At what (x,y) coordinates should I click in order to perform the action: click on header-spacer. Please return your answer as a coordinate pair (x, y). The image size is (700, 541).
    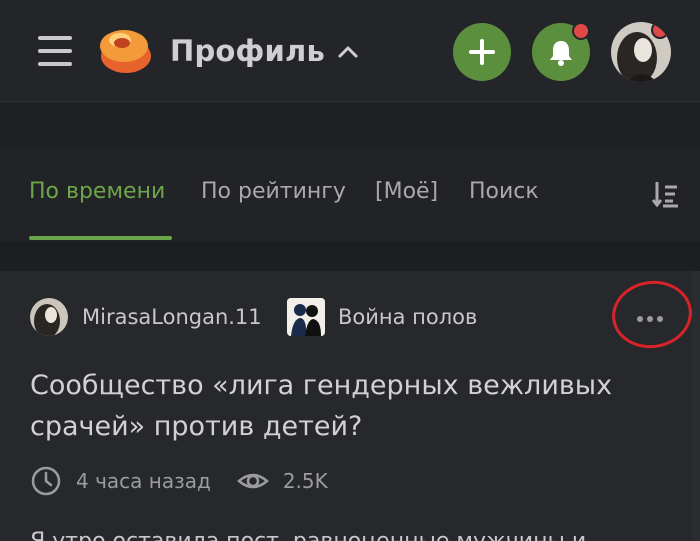
    Looking at the image, I should click on (350, 126).